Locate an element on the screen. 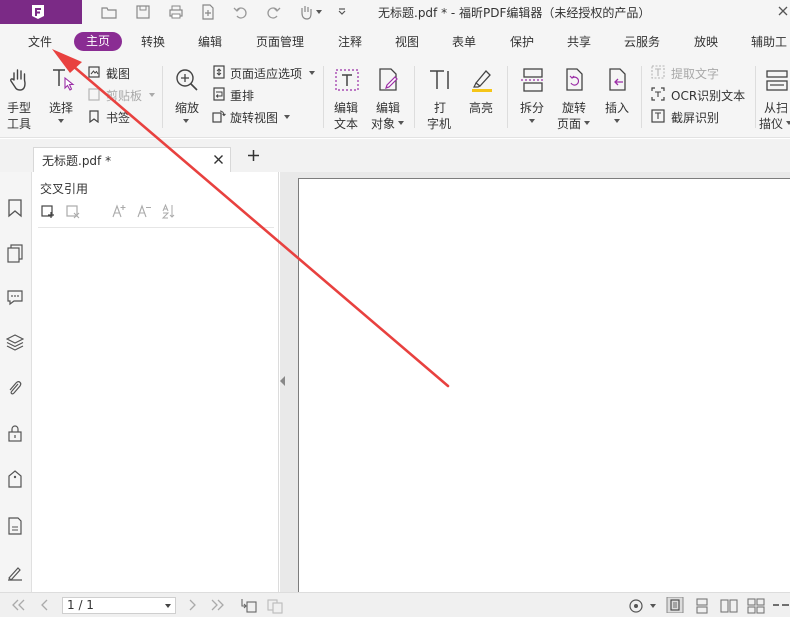  continuous-facing-view-icon is located at coordinates (756, 606).